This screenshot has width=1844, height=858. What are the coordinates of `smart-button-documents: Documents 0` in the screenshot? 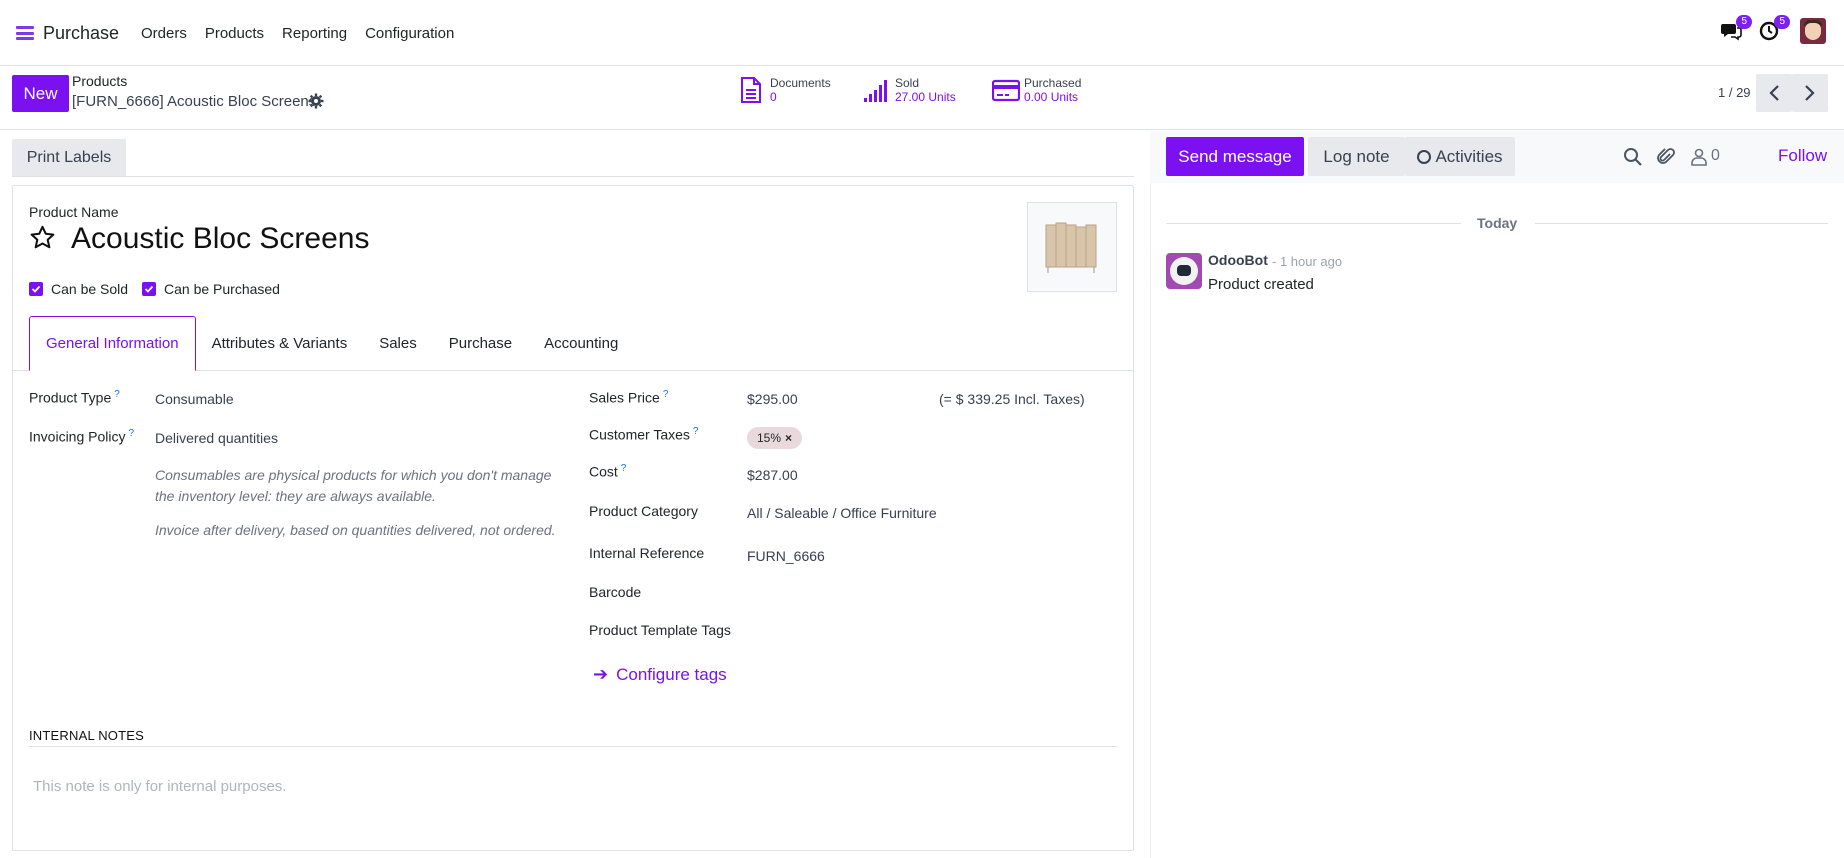 It's located at (784, 90).